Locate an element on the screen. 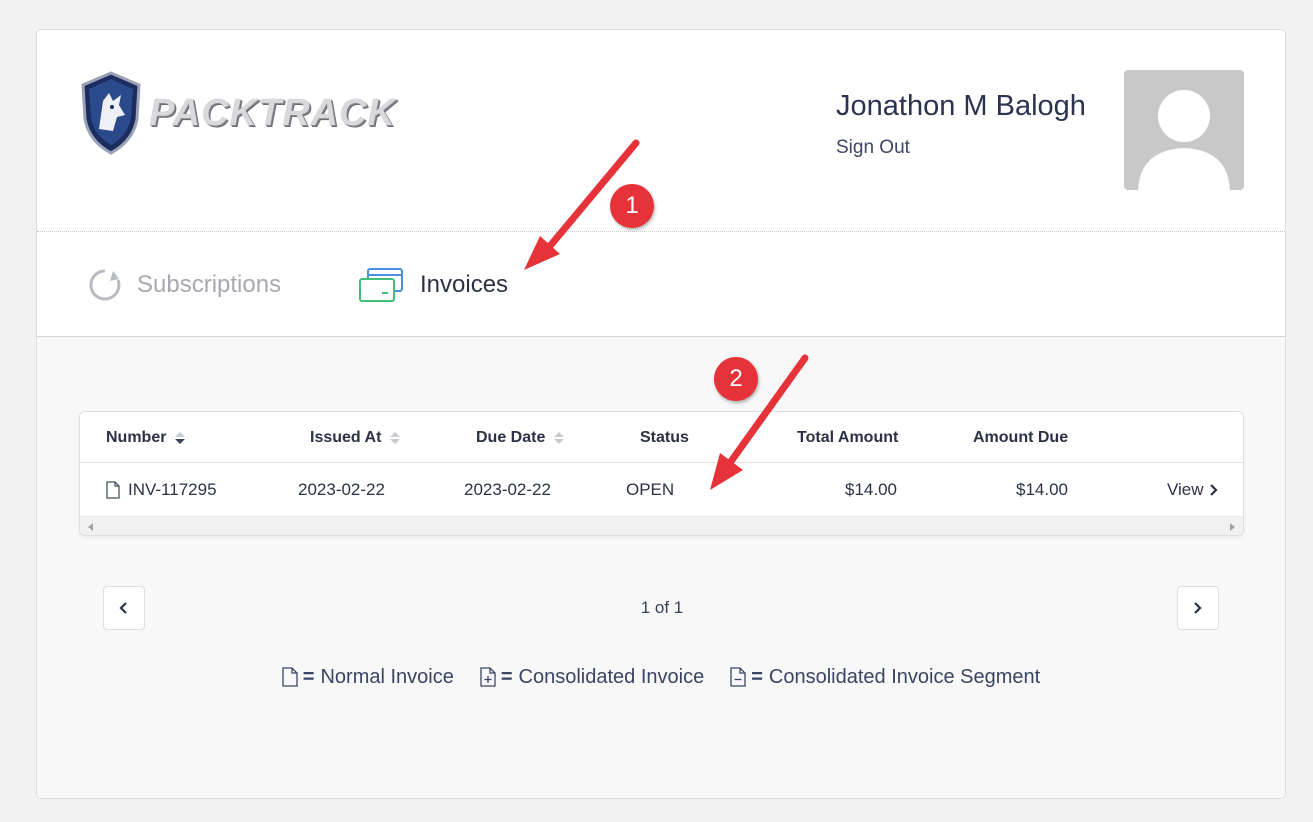 The width and height of the screenshot is (1313, 822). cell-number: INV-117295 is located at coordinates (161, 489).